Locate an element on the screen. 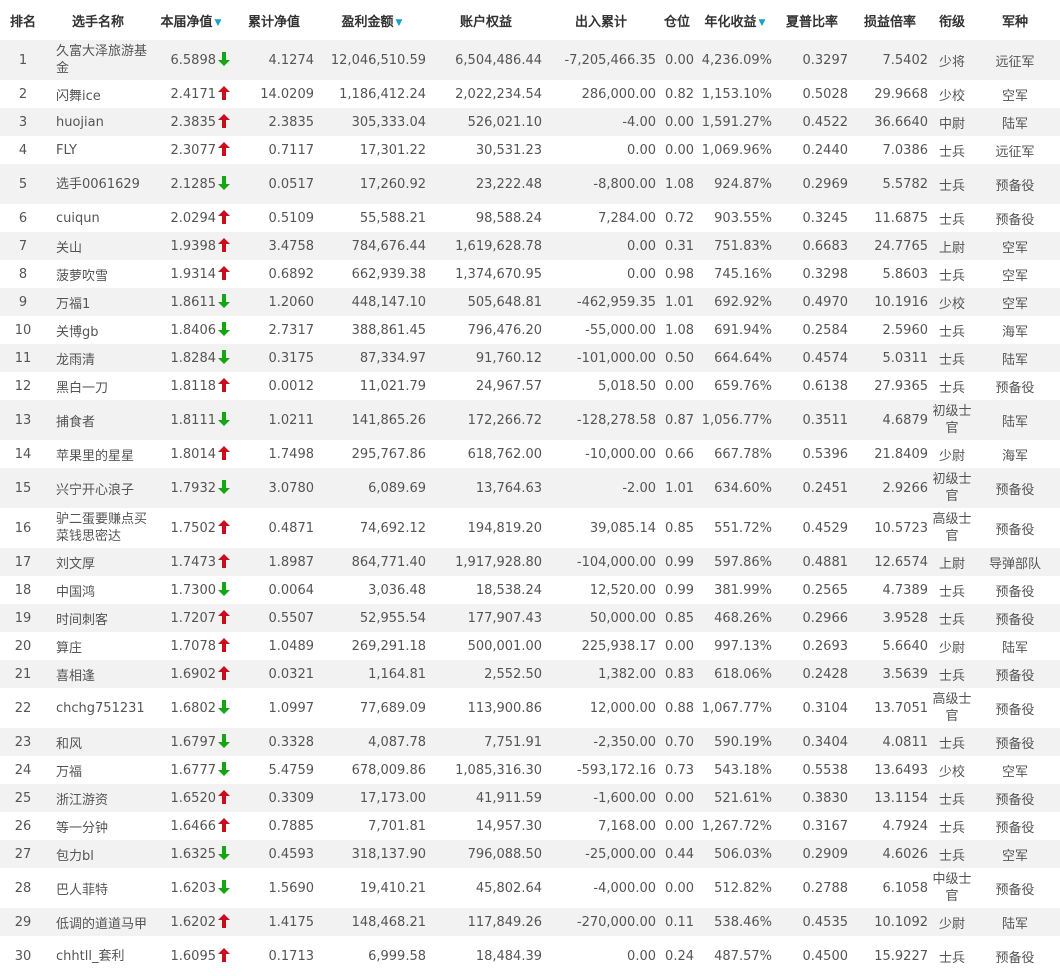  player-name-text: 闪舞ice is located at coordinates (78, 96).